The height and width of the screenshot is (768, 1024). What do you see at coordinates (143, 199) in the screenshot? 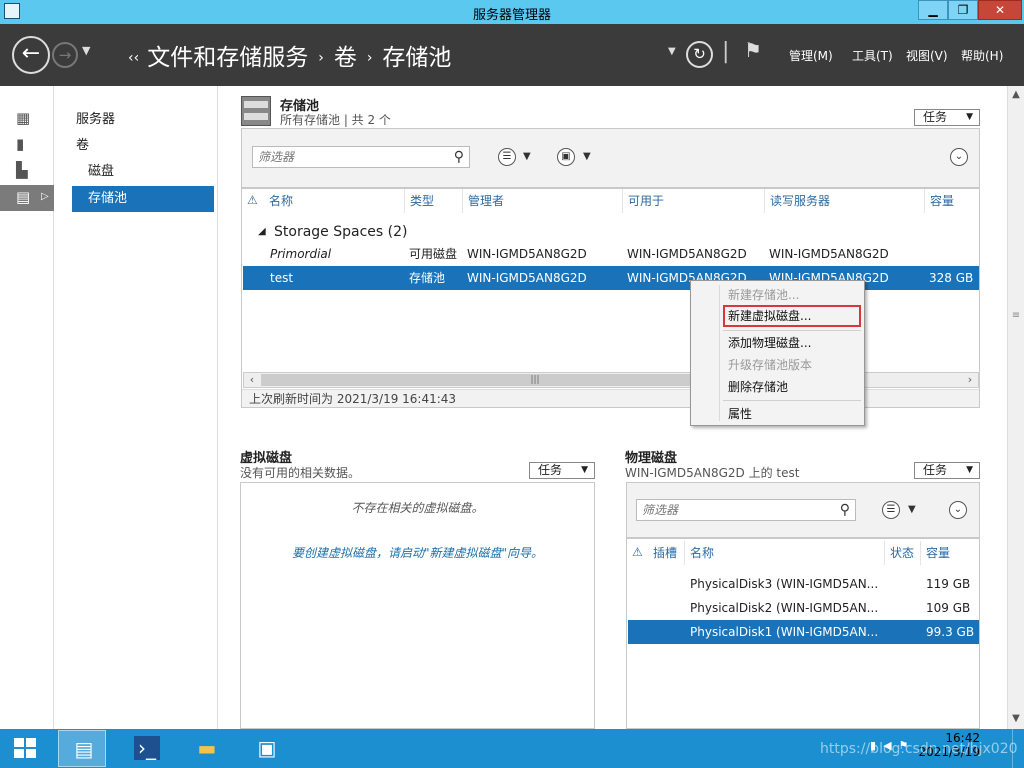
I see `sidebar-item-storage-pools: 存储池` at bounding box center [143, 199].